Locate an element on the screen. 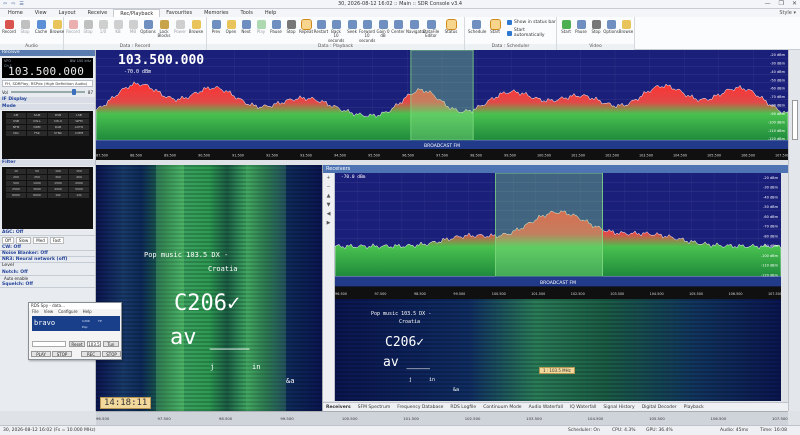 The height and width of the screenshot is (435, 800). data-kb-button: KB is located at coordinates (118, 27).